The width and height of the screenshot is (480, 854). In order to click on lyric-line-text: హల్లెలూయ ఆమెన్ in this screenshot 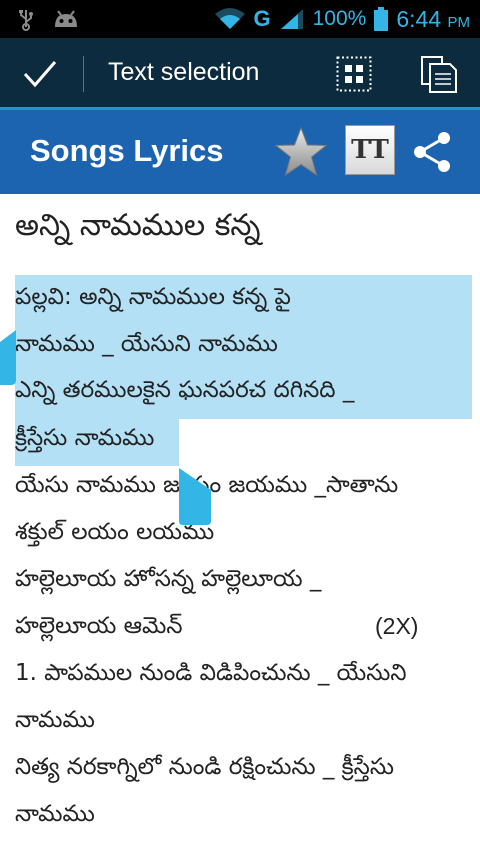, I will do `click(99, 626)`.